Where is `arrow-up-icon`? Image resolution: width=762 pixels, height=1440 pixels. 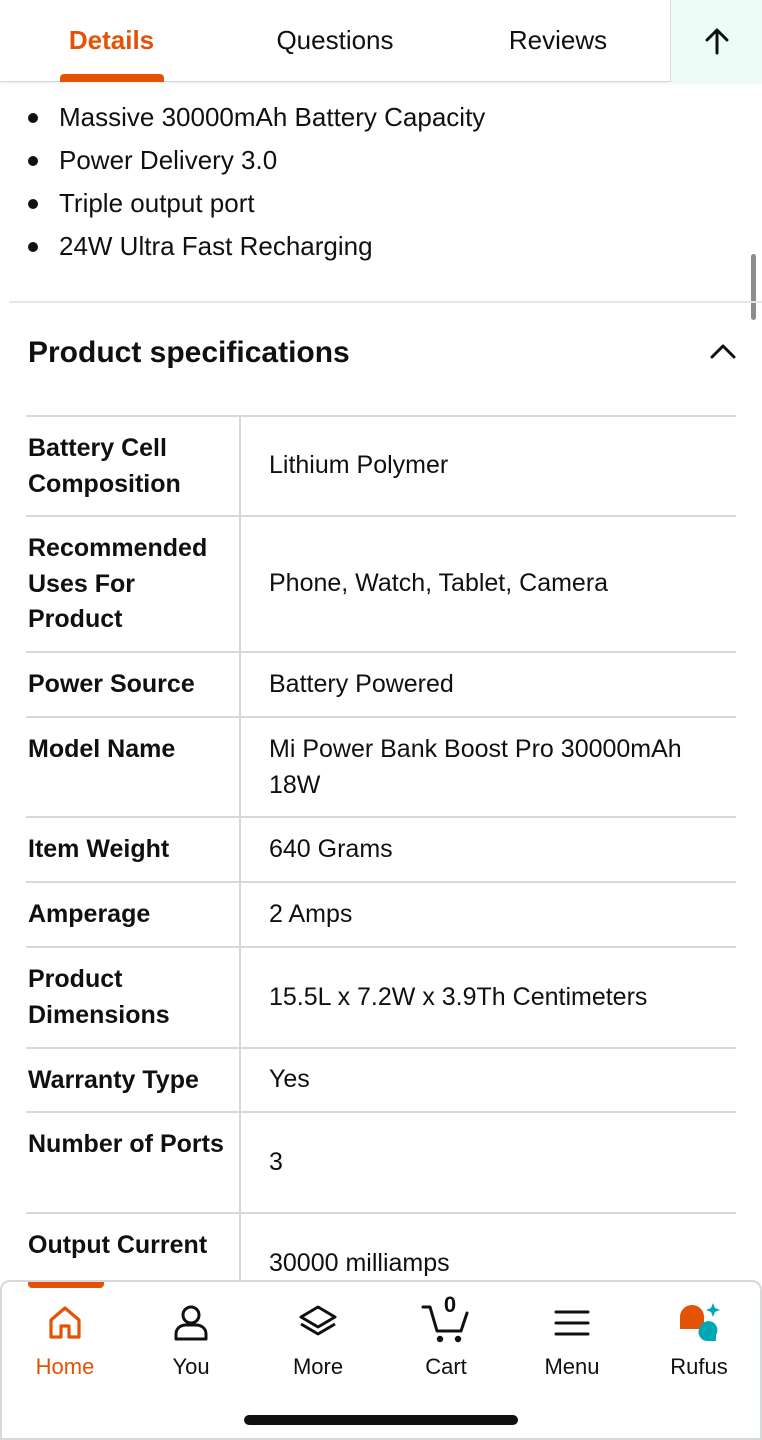
arrow-up-icon is located at coordinates (716, 41).